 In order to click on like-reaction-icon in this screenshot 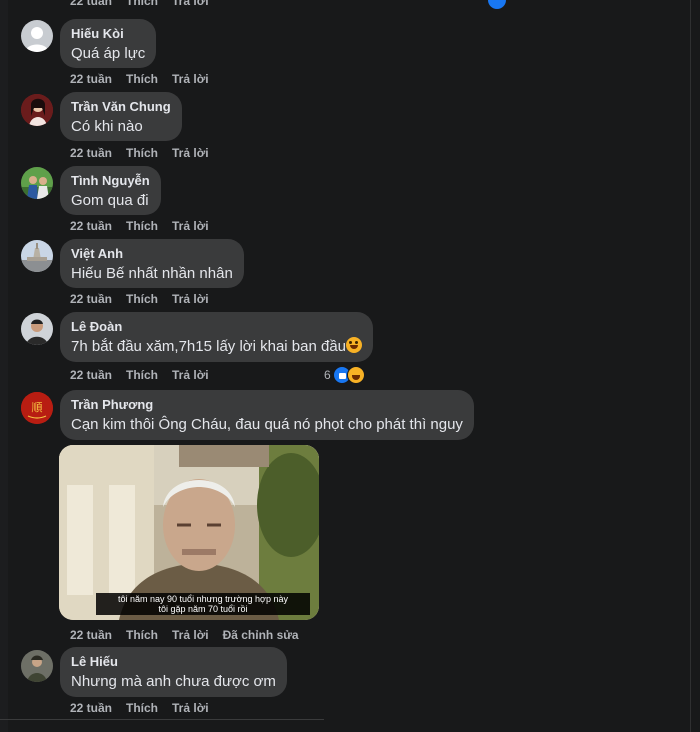, I will do `click(497, 4)`.